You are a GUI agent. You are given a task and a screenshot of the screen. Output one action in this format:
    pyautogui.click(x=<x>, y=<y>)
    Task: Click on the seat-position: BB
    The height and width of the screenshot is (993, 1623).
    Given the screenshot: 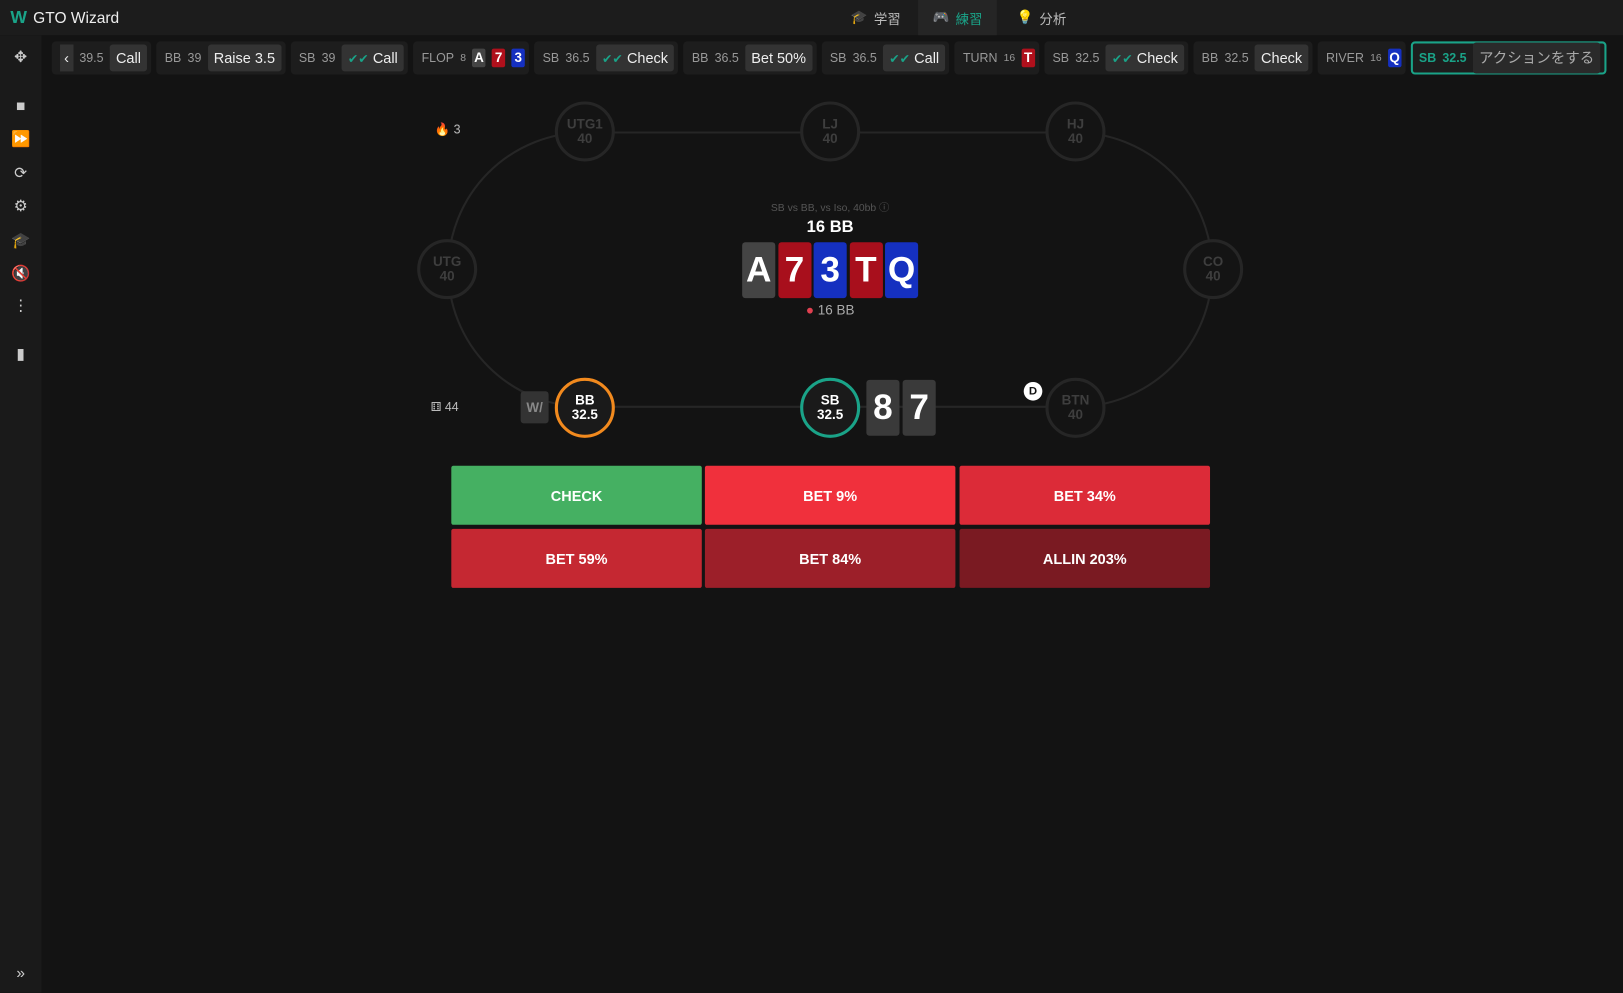 What is the action you would take?
    pyautogui.click(x=585, y=400)
    